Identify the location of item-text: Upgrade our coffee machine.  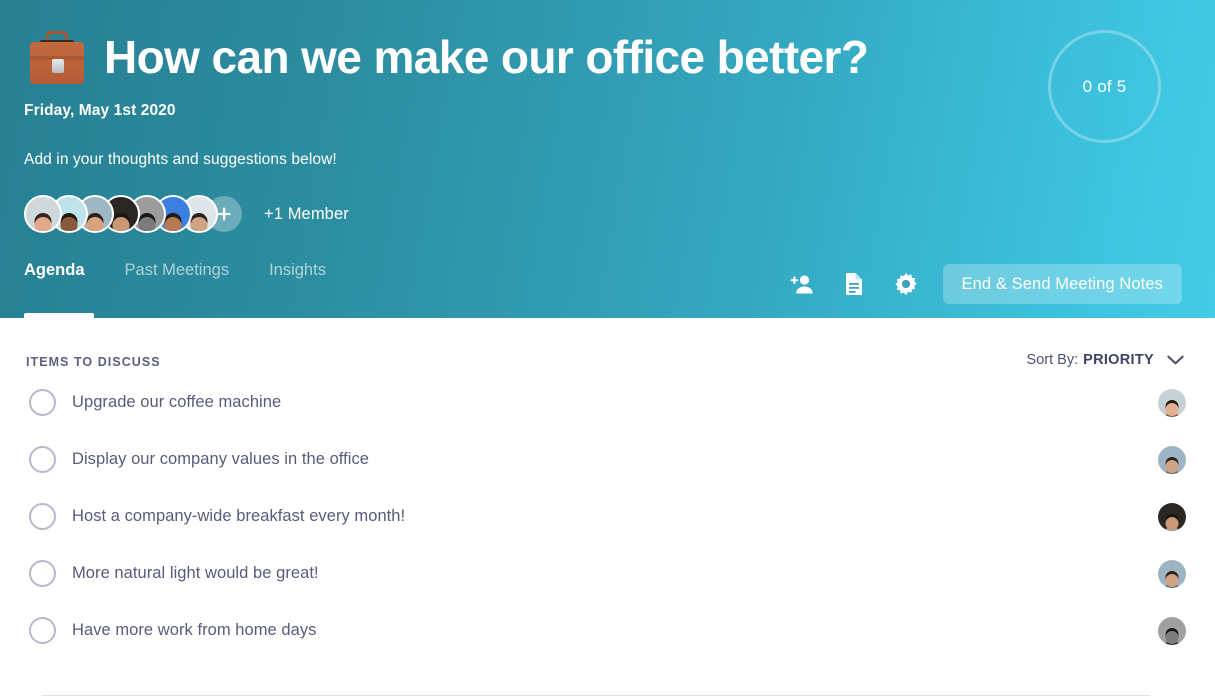
(177, 402).